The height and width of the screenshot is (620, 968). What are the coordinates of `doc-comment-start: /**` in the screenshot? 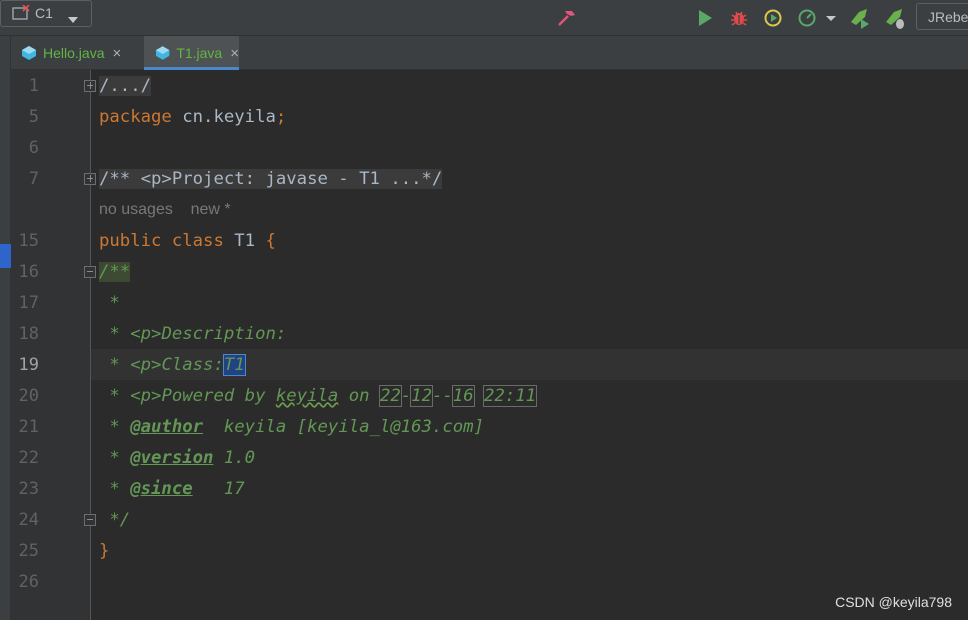 It's located at (115, 272).